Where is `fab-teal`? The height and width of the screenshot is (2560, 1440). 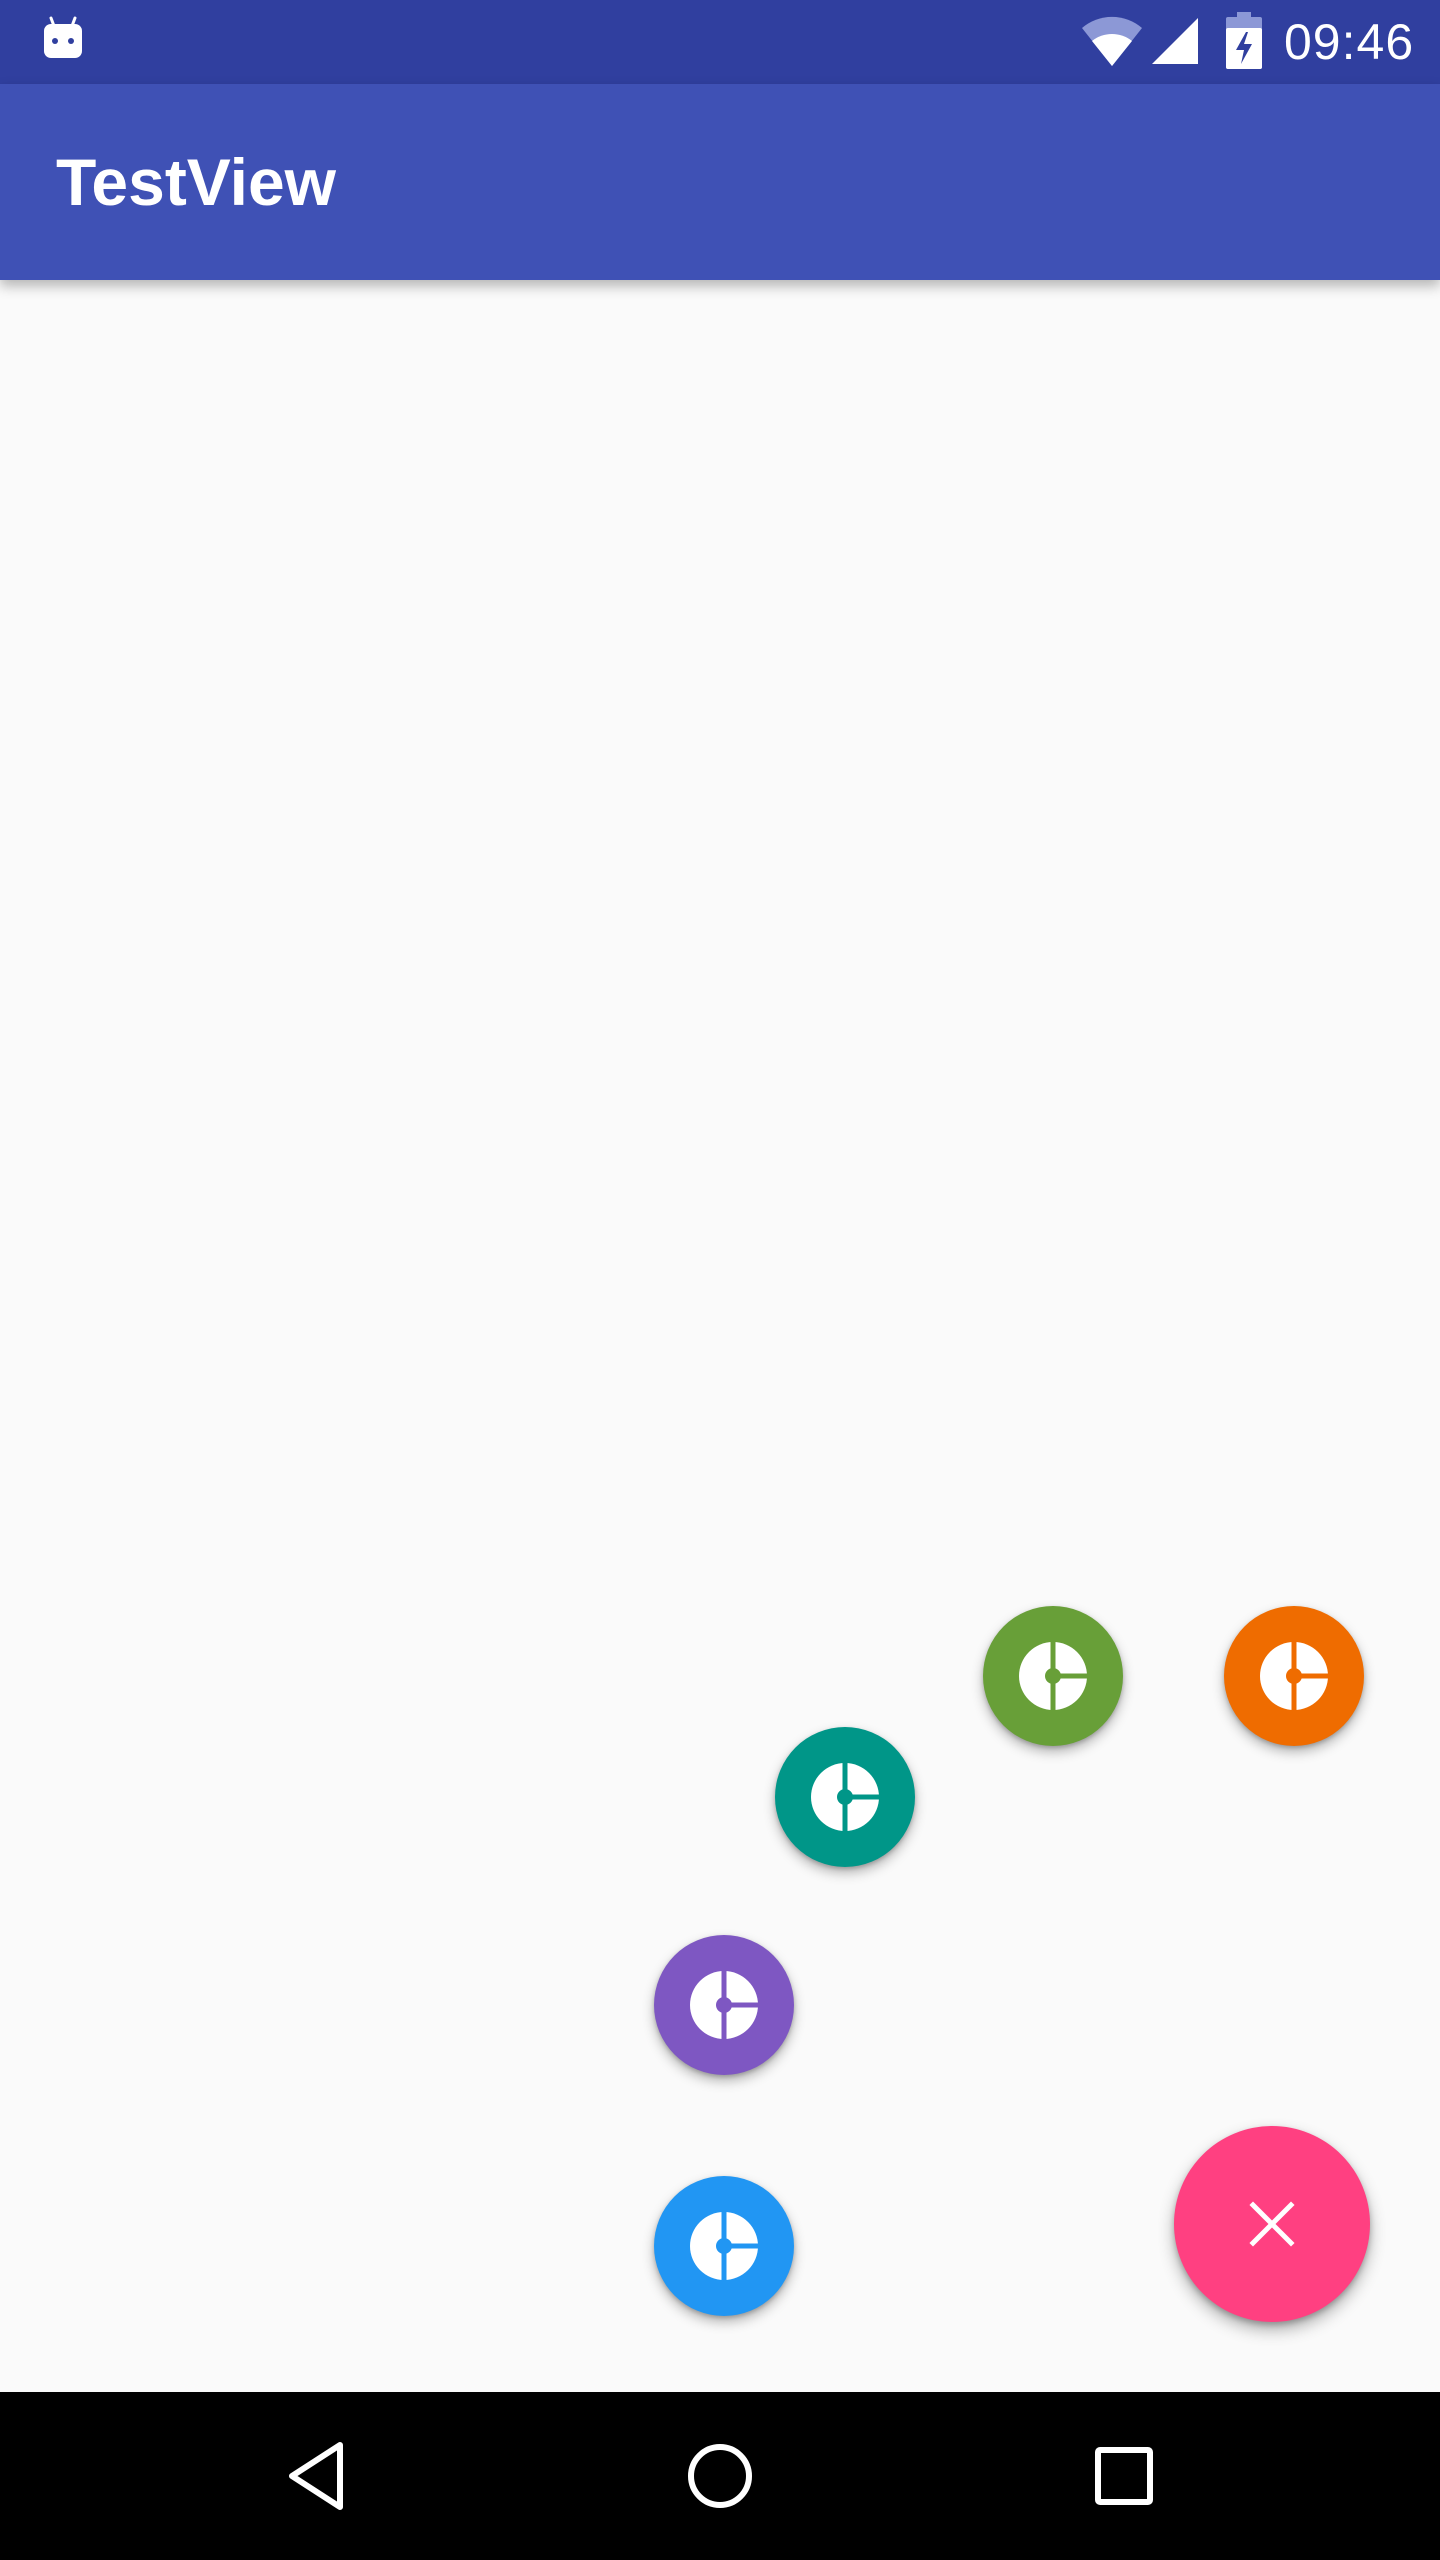
fab-teal is located at coordinates (845, 1797).